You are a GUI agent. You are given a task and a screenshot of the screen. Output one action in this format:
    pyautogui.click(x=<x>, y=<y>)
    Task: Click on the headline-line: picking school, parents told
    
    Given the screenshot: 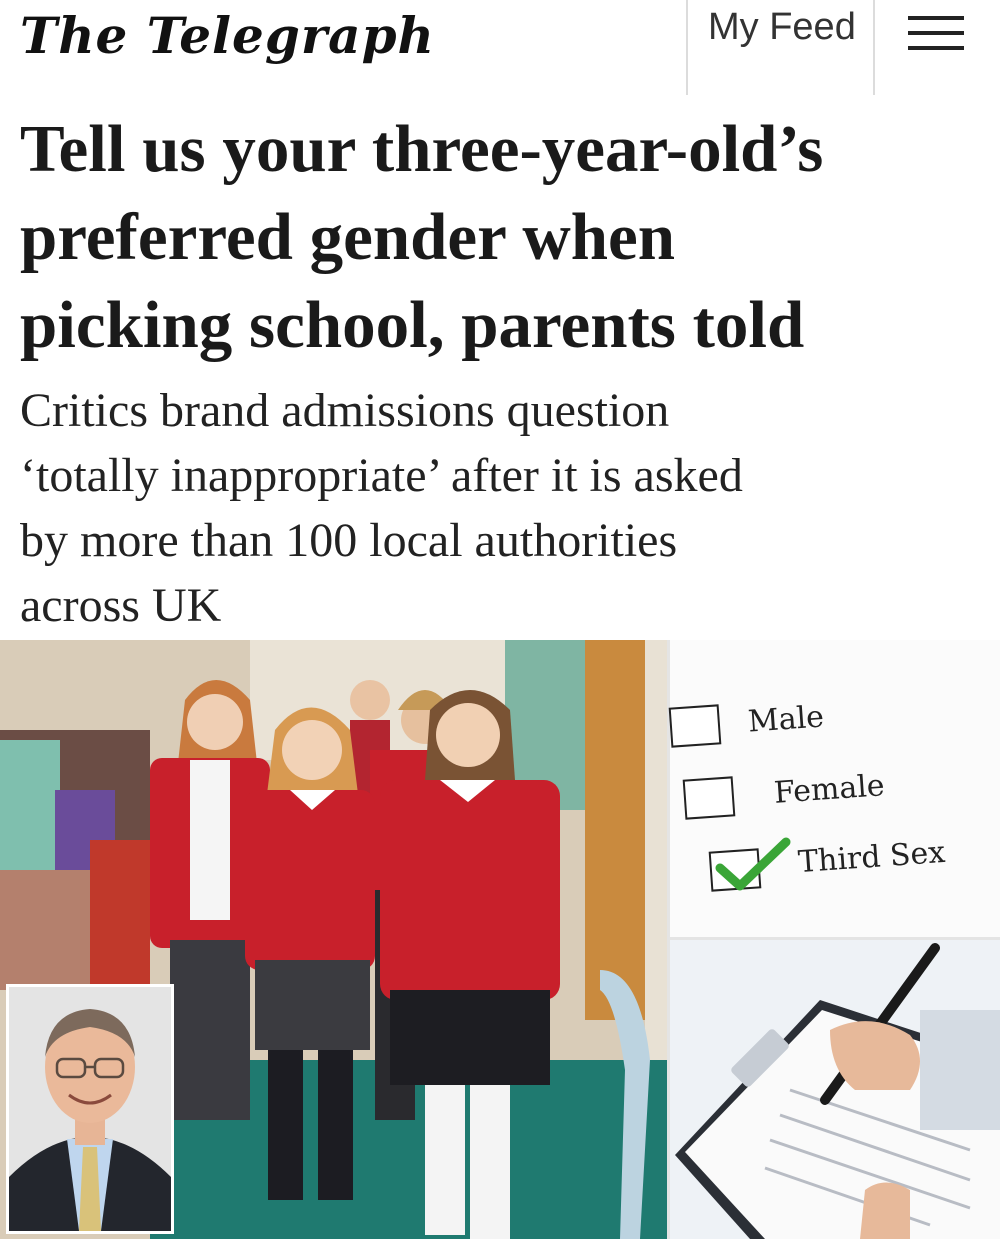 What is the action you would take?
    pyautogui.click(x=412, y=325)
    